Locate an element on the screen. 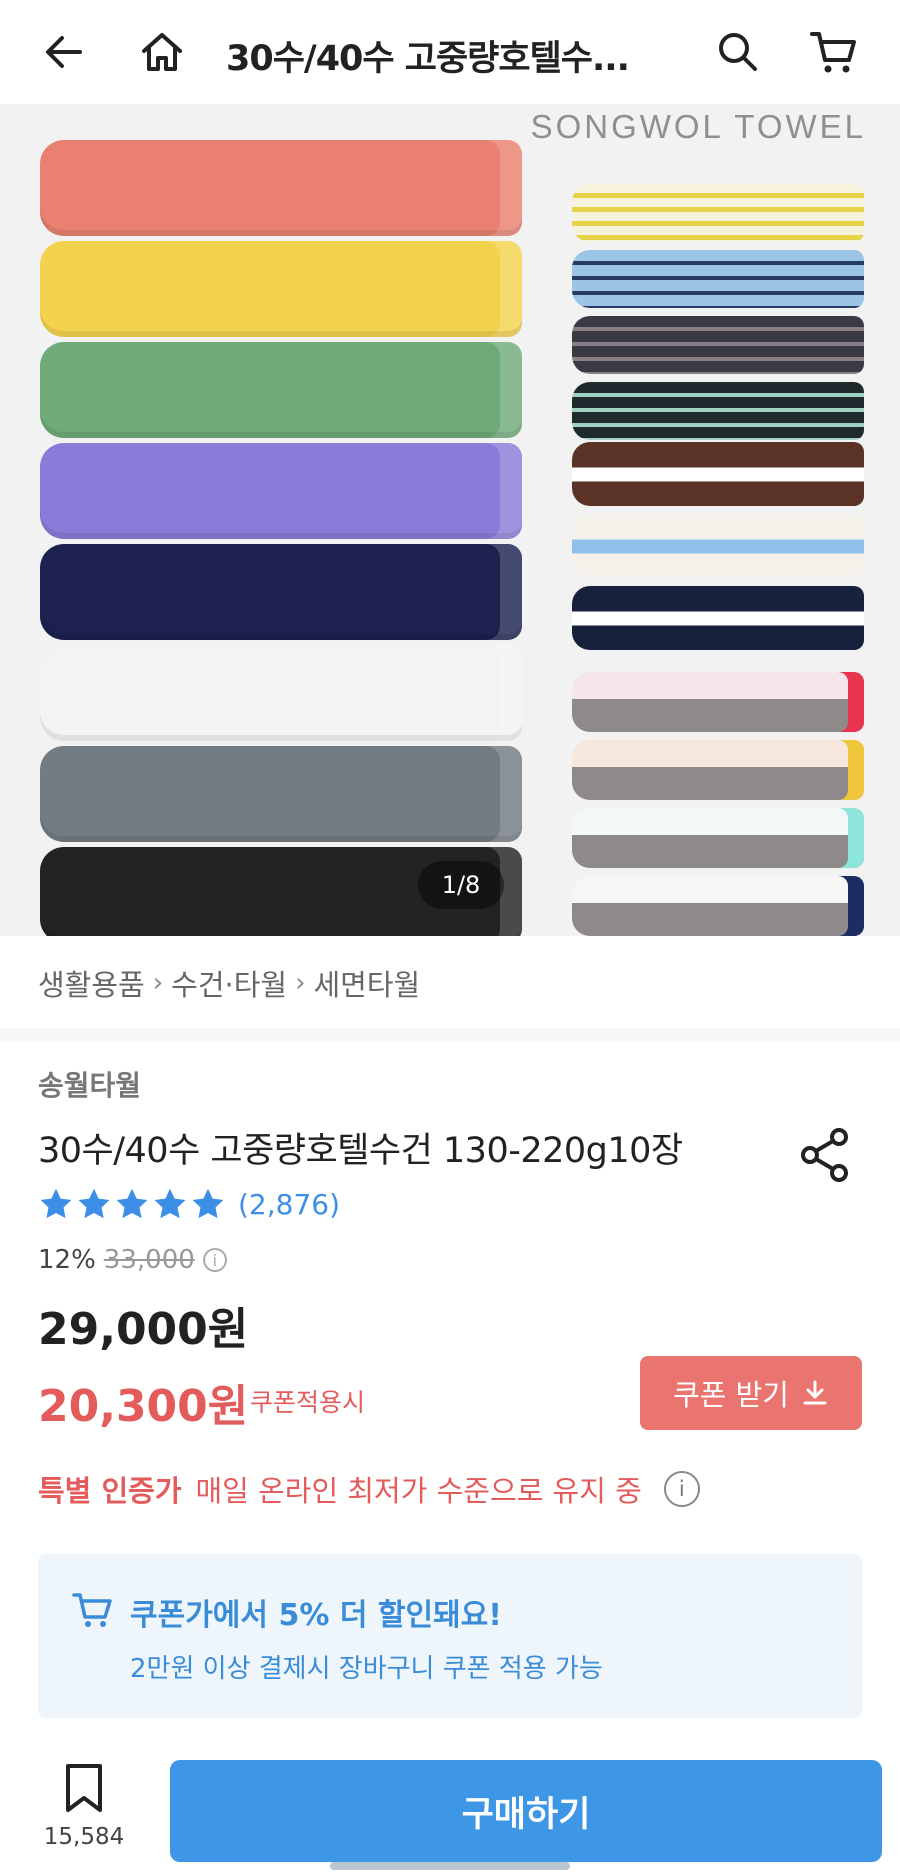  special-price-title: 특별 인증가 is located at coordinates (110, 1491).